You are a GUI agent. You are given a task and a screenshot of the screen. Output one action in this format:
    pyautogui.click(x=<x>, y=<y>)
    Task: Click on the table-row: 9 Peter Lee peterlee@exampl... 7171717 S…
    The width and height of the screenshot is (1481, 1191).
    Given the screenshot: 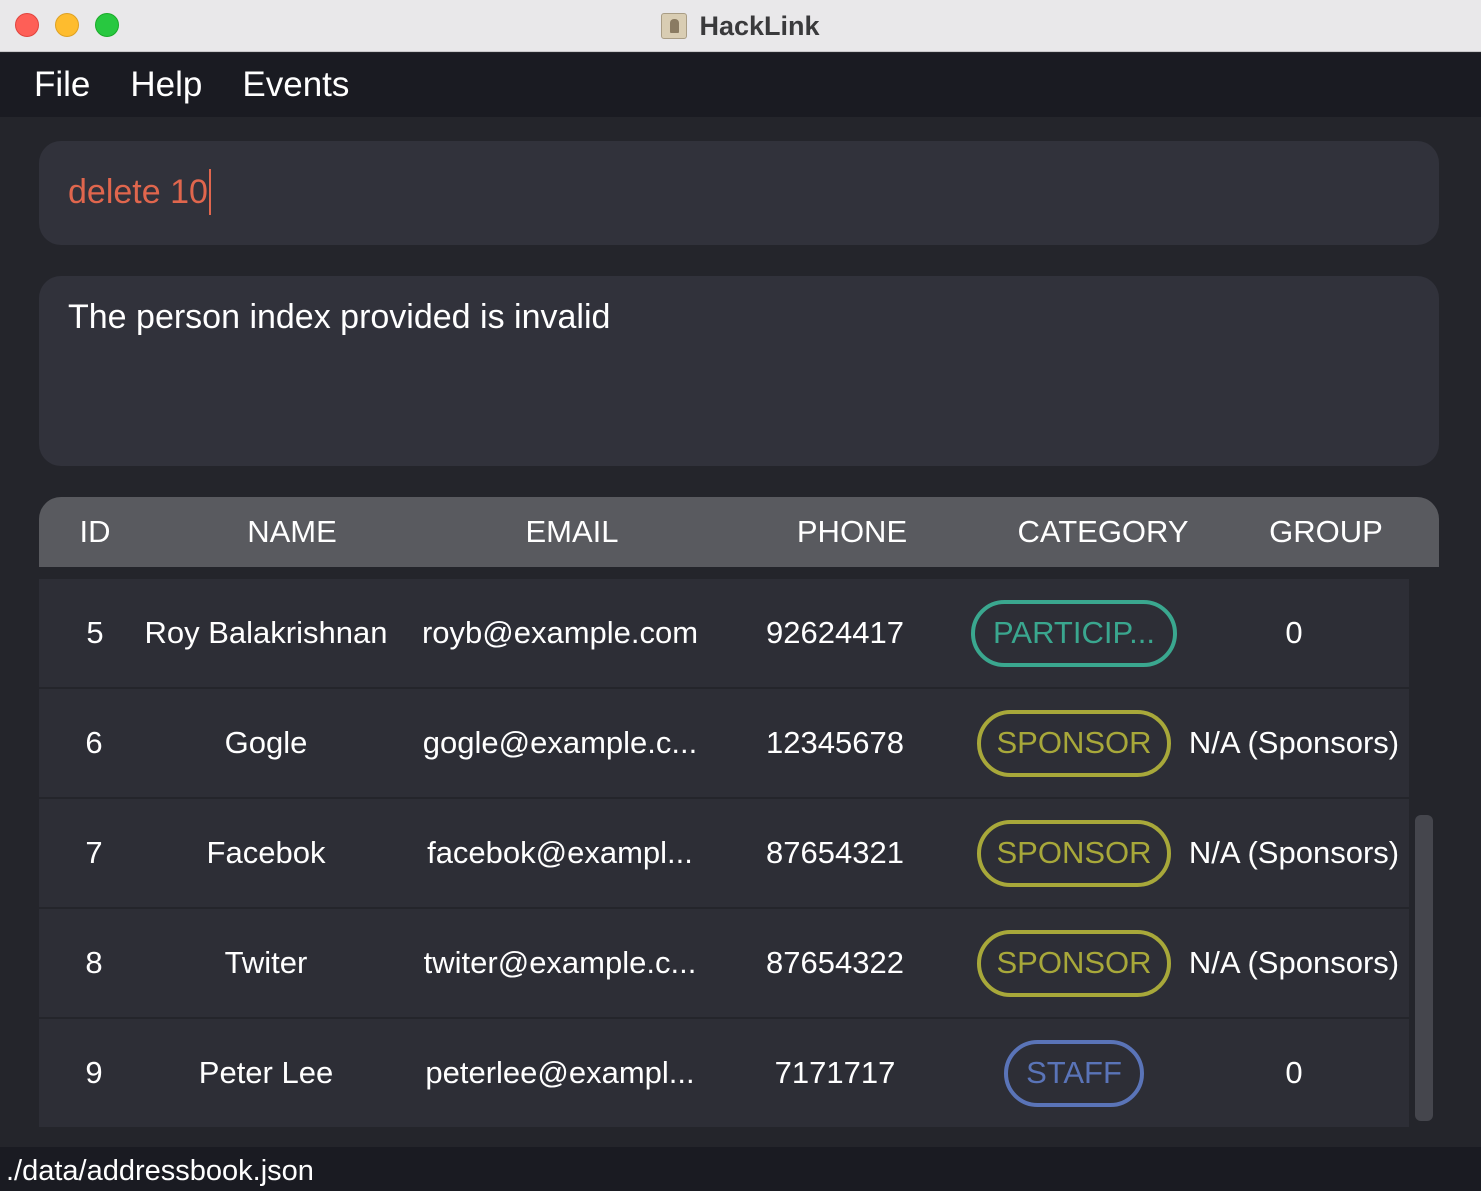 What is the action you would take?
    pyautogui.click(x=724, y=1073)
    